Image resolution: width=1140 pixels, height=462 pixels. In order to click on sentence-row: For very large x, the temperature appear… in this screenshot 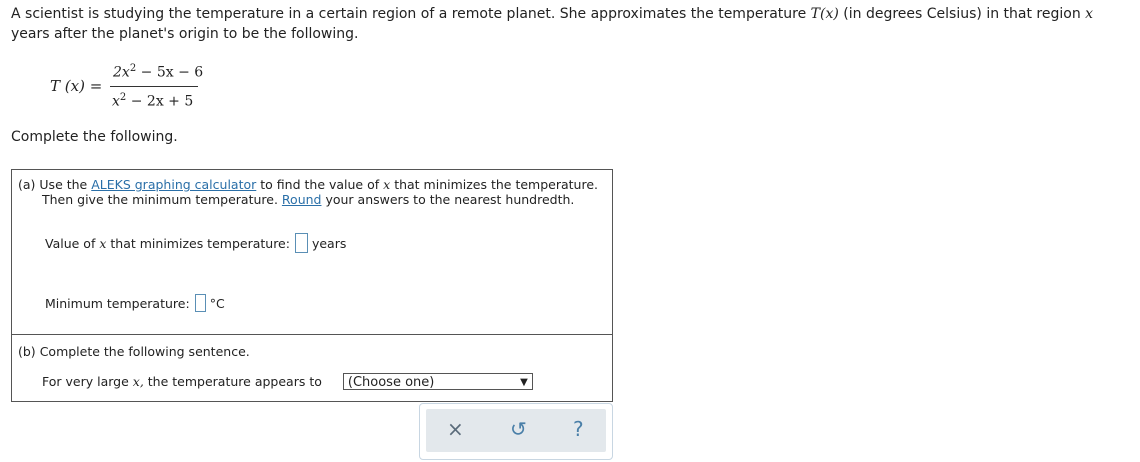, I will do `click(287, 381)`.